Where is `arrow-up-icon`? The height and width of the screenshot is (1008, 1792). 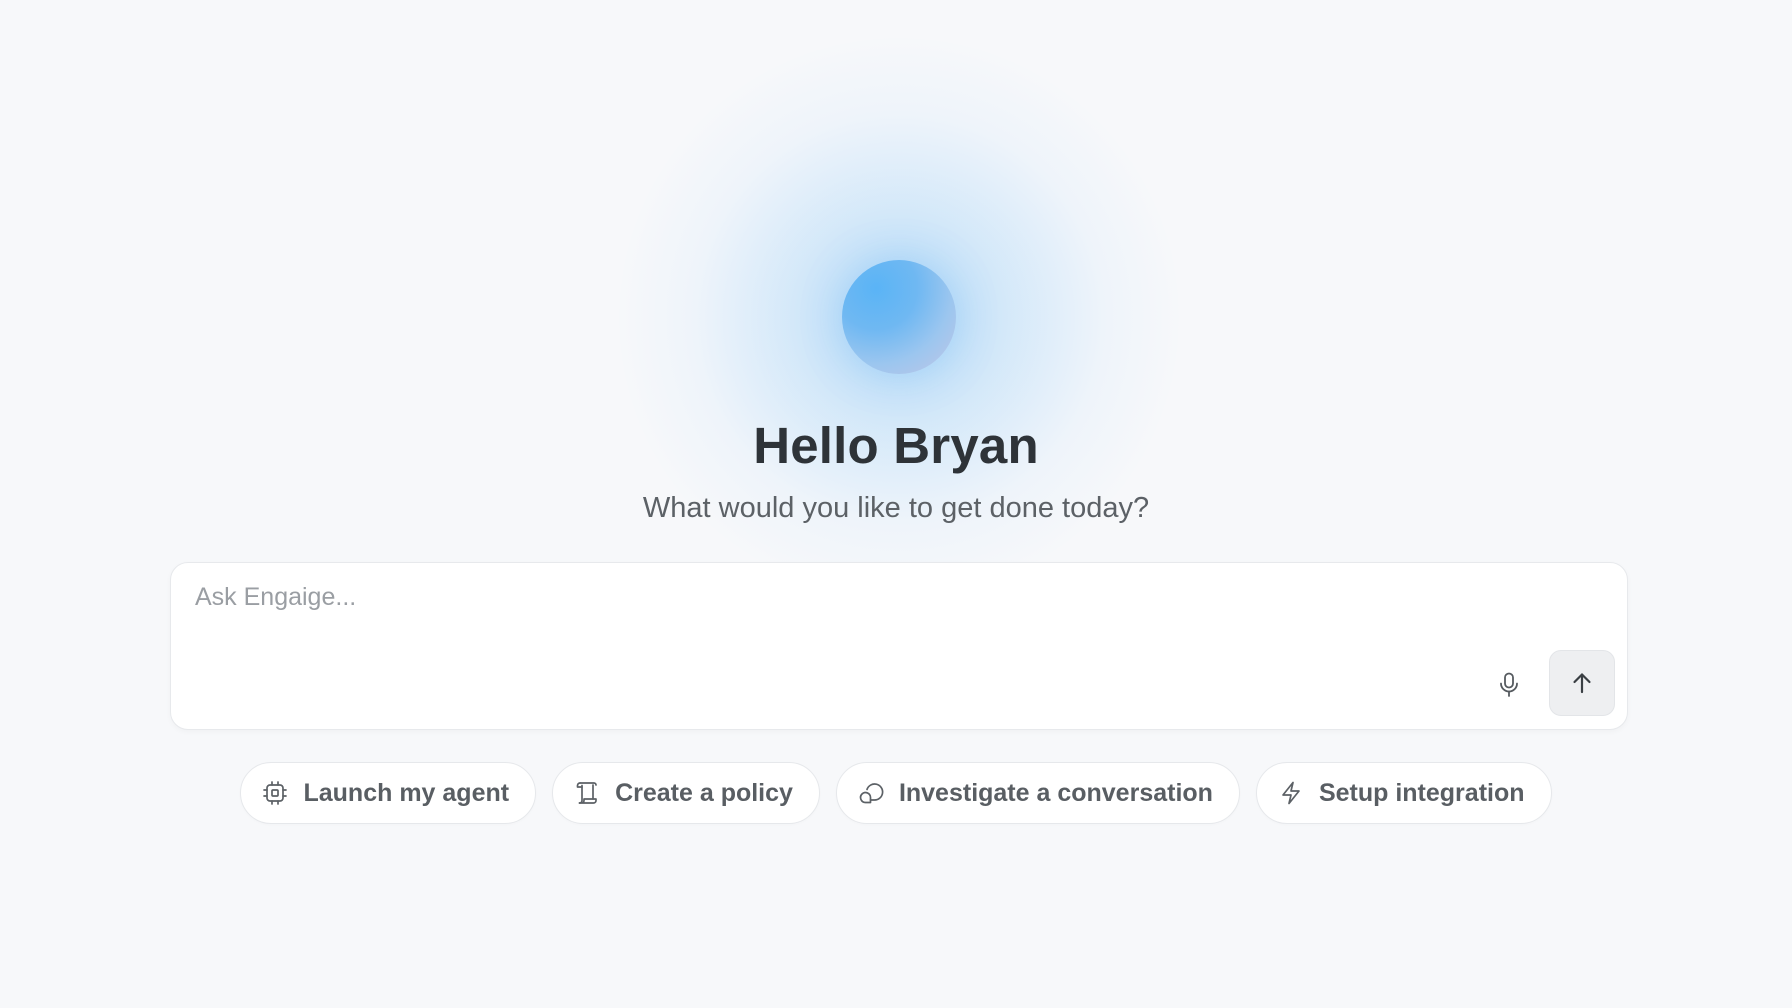 arrow-up-icon is located at coordinates (1582, 683).